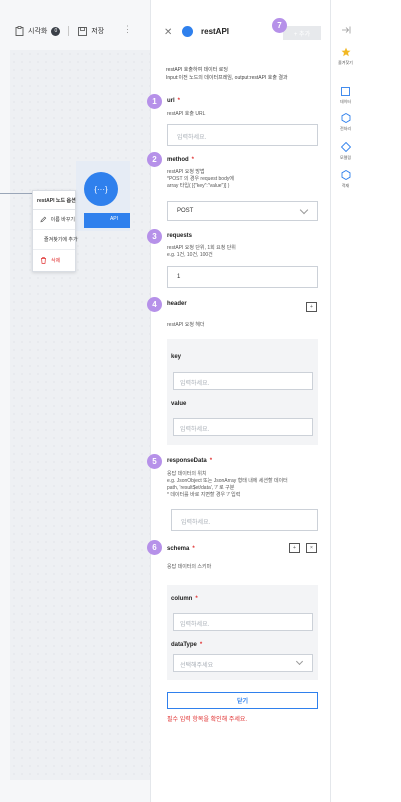  What do you see at coordinates (56, 31) in the screenshot?
I see `visualize-count-badge: 0` at bounding box center [56, 31].